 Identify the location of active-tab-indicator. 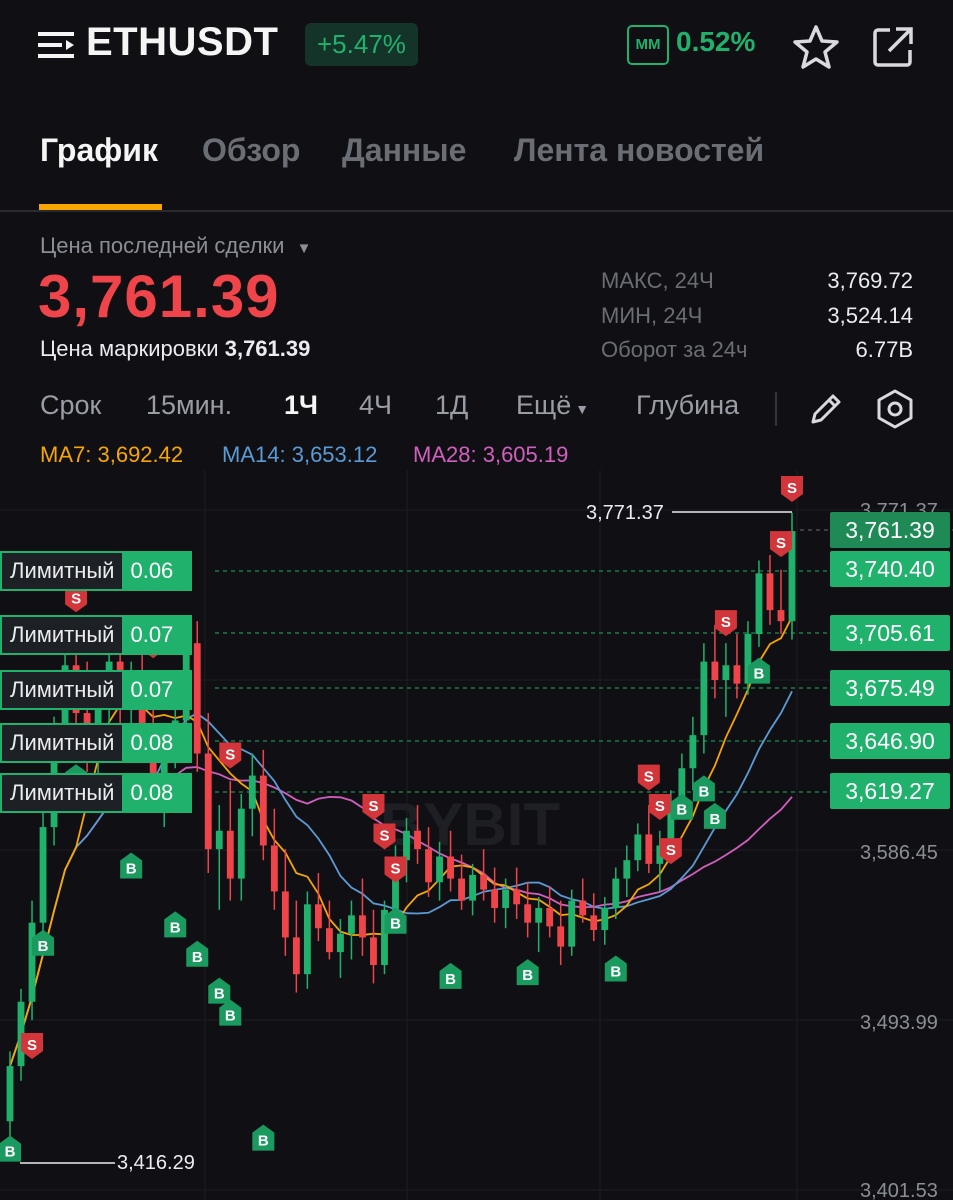
(100, 207).